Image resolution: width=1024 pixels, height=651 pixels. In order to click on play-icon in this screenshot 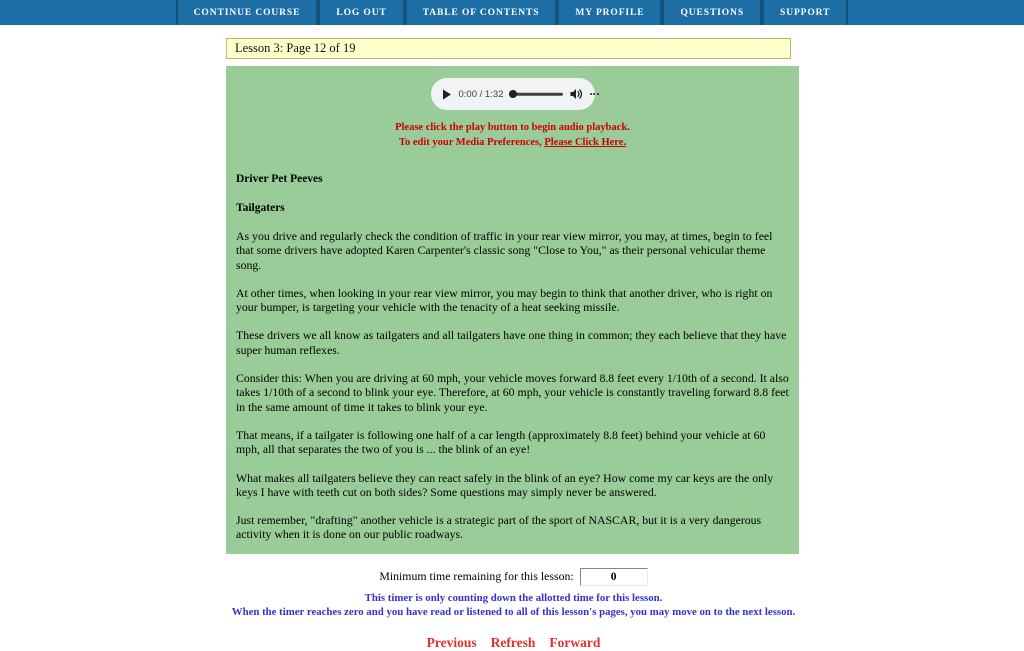, I will do `click(446, 94)`.